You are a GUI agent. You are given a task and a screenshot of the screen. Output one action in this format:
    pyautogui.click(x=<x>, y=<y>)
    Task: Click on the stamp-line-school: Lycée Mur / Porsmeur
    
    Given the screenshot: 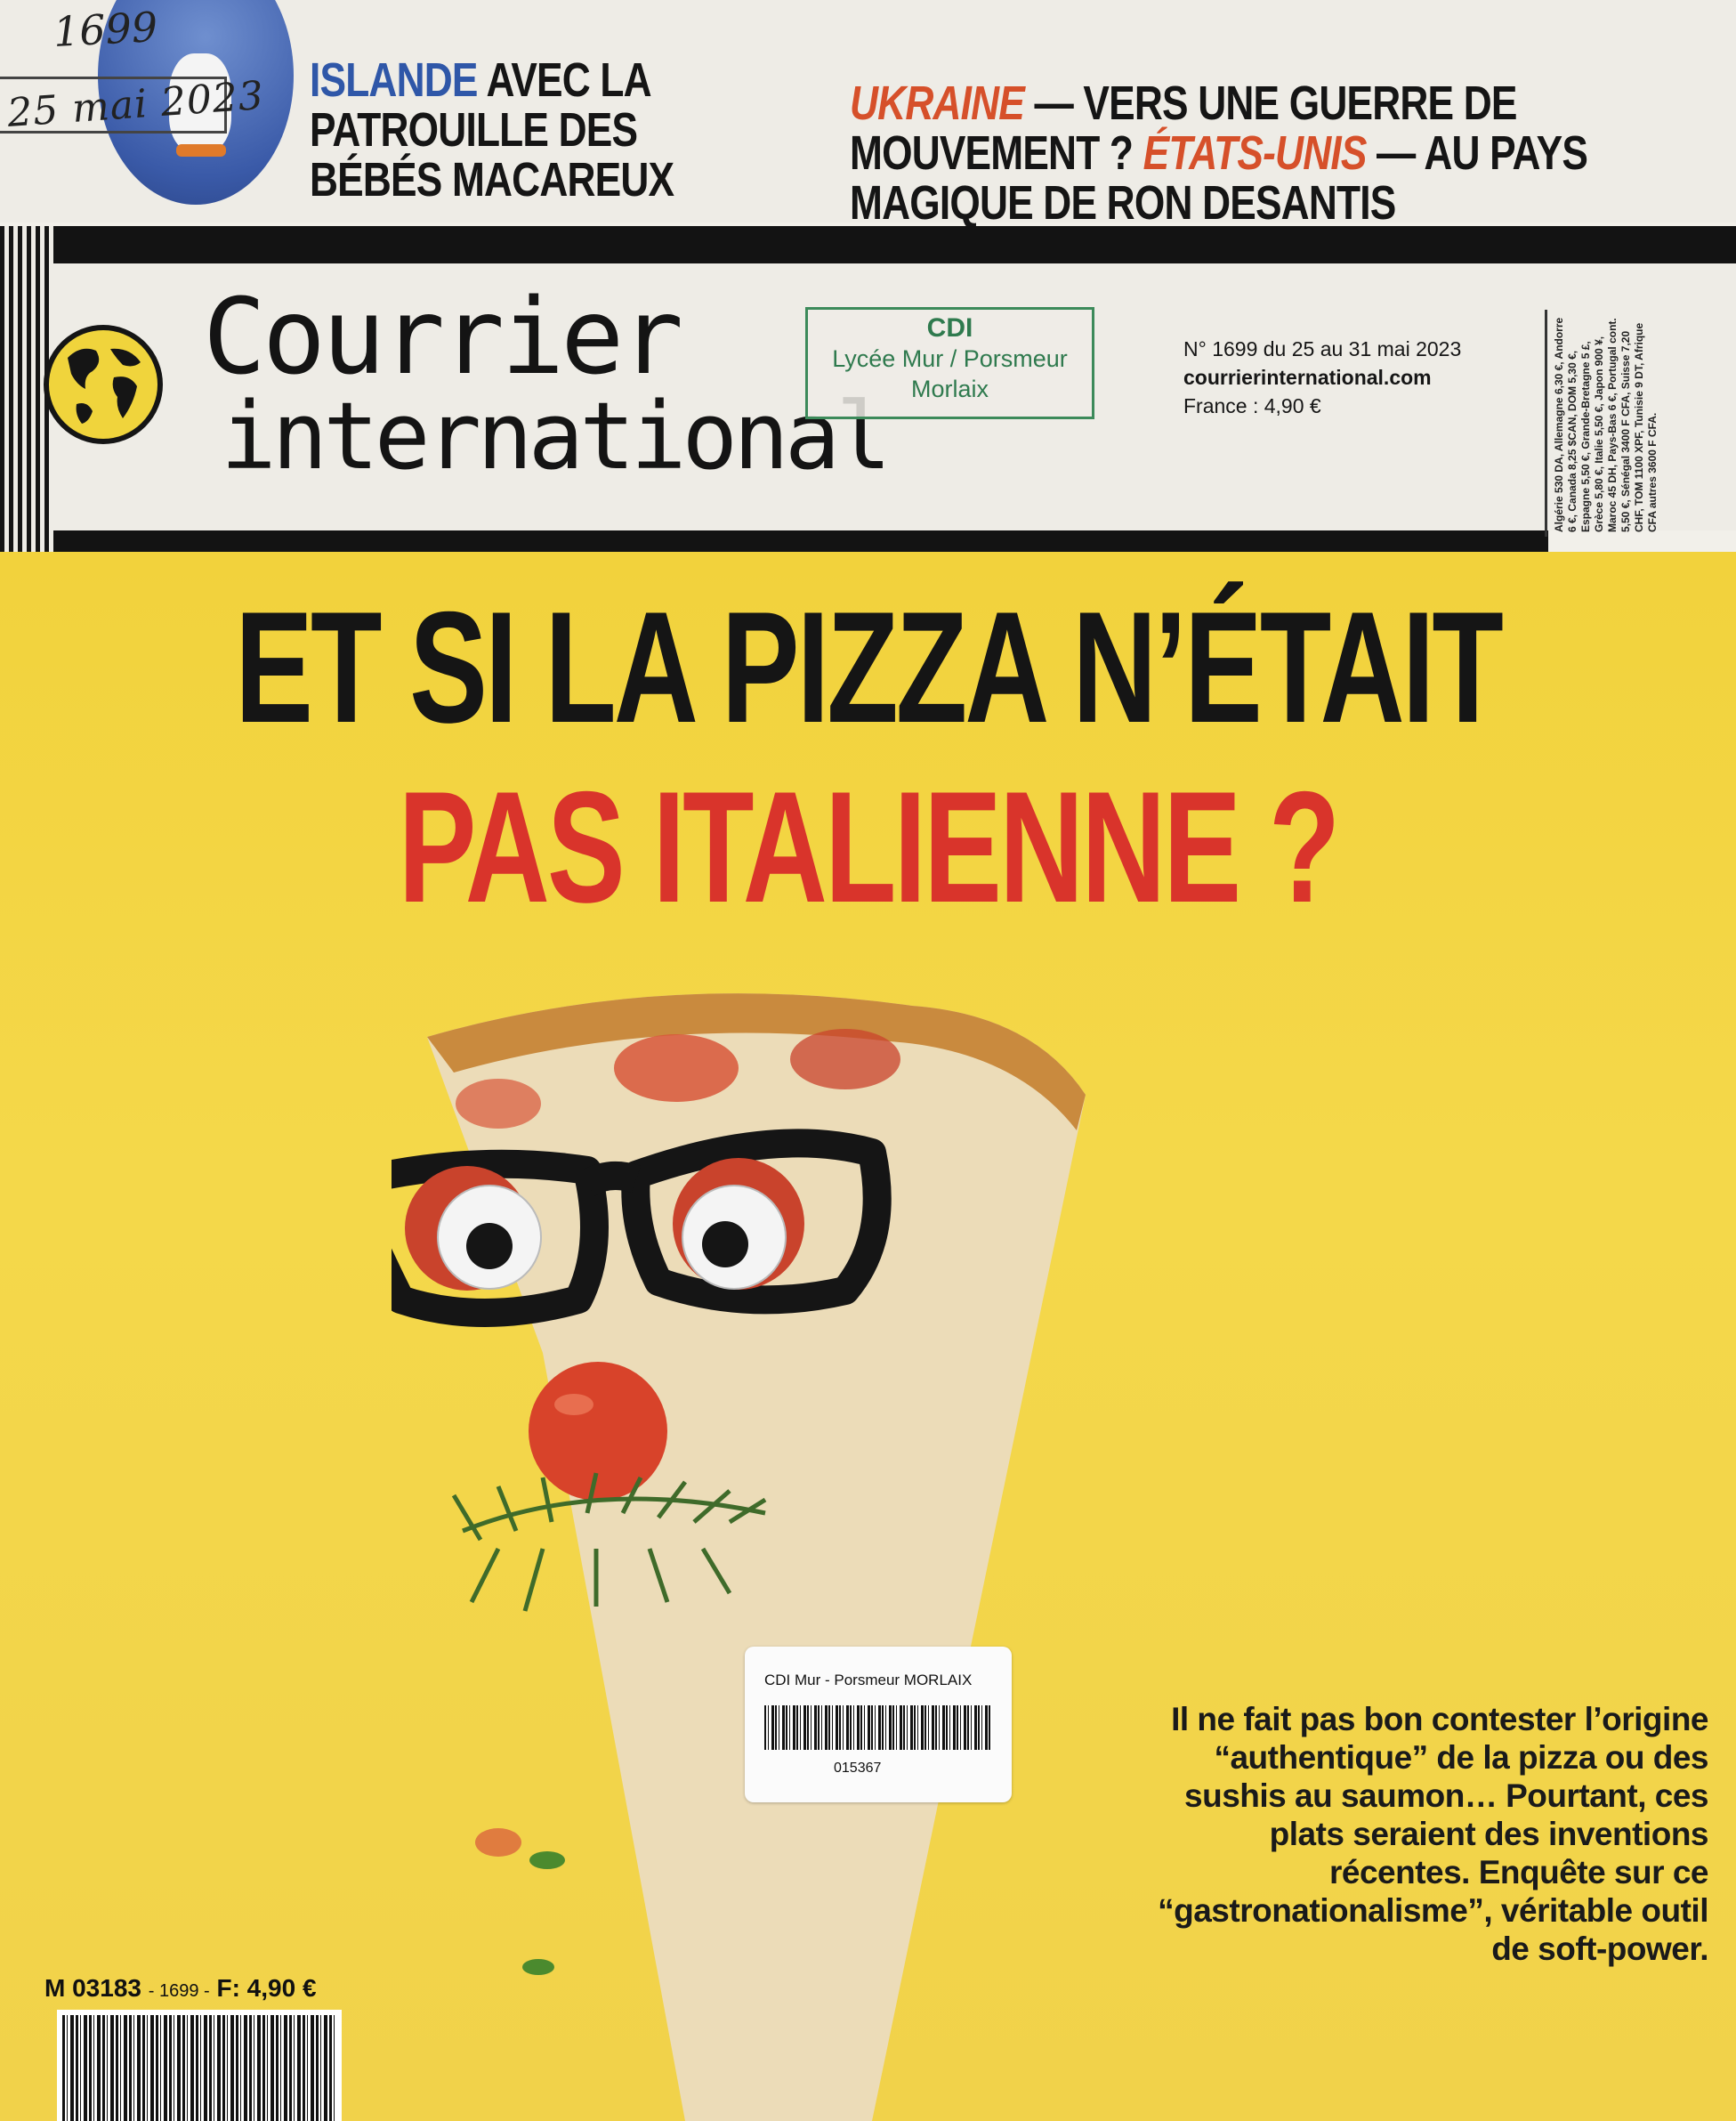 What is the action you would take?
    pyautogui.click(x=950, y=358)
    